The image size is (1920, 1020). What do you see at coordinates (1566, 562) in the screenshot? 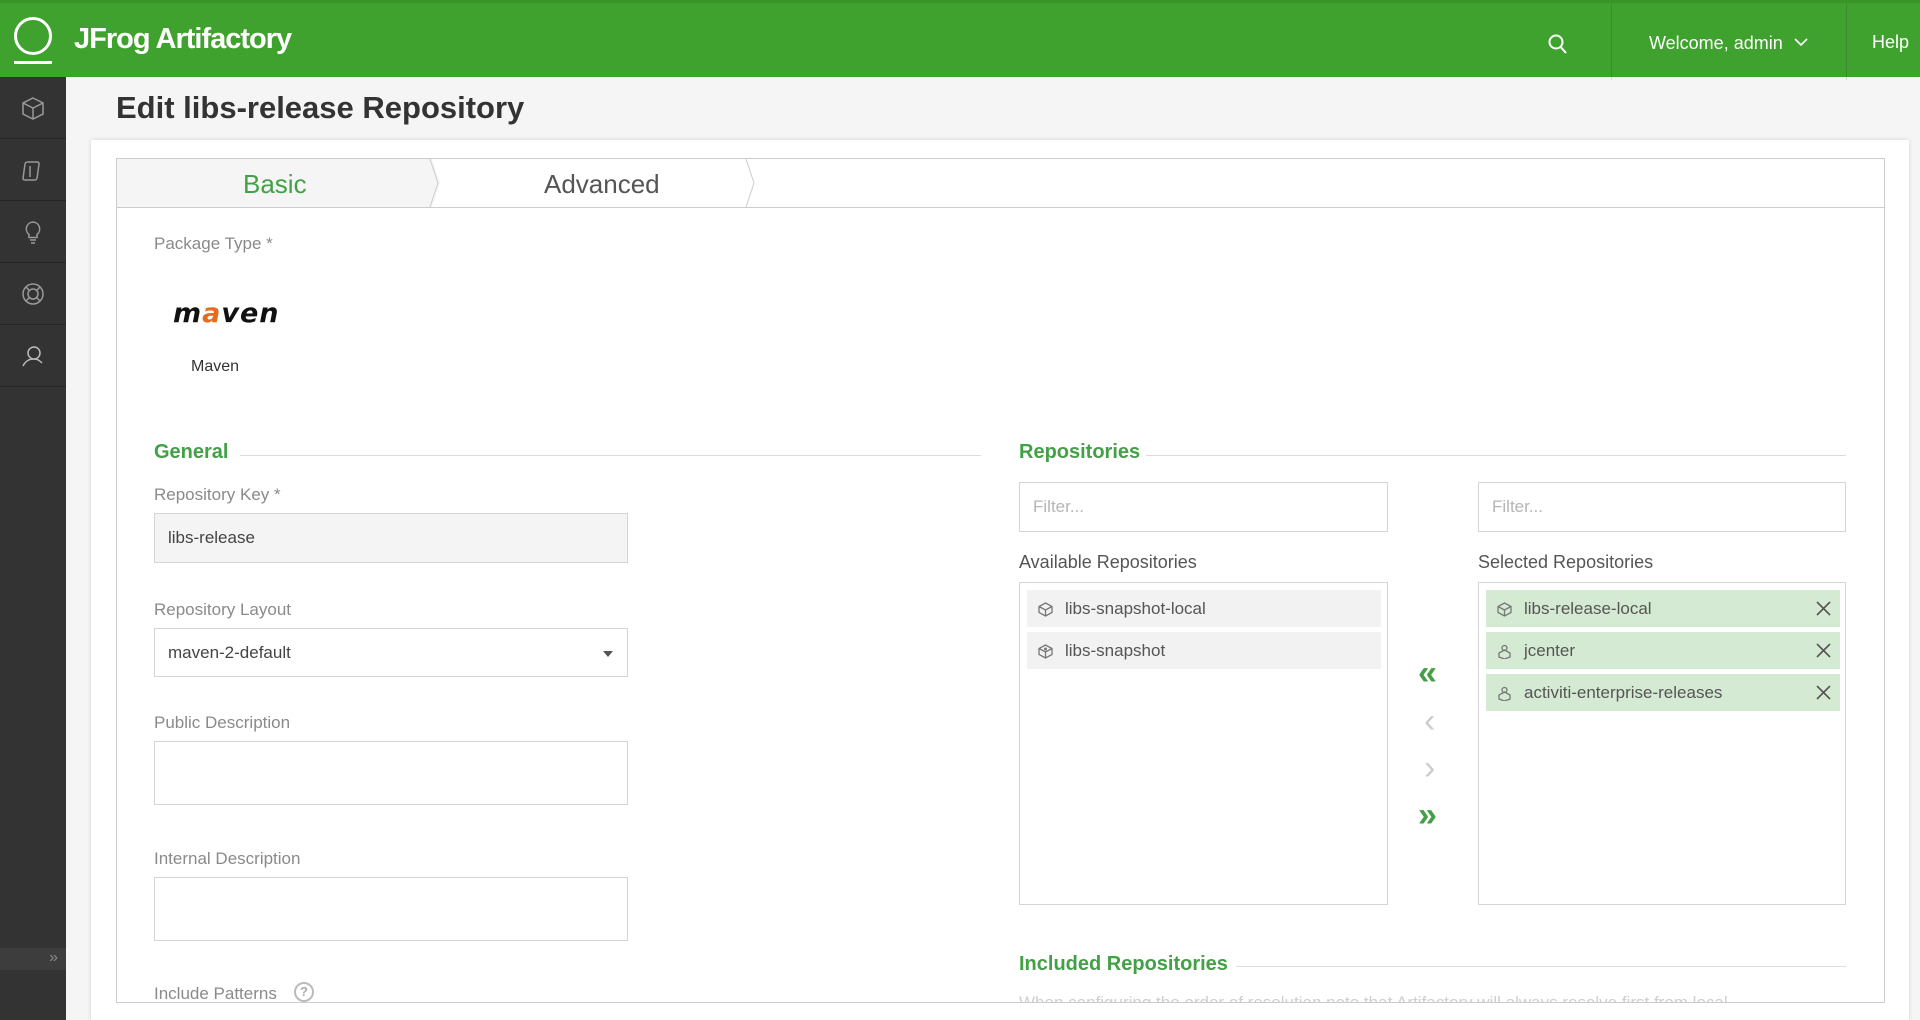
I see `selected-repositories-label: Selected Repositories` at bounding box center [1566, 562].